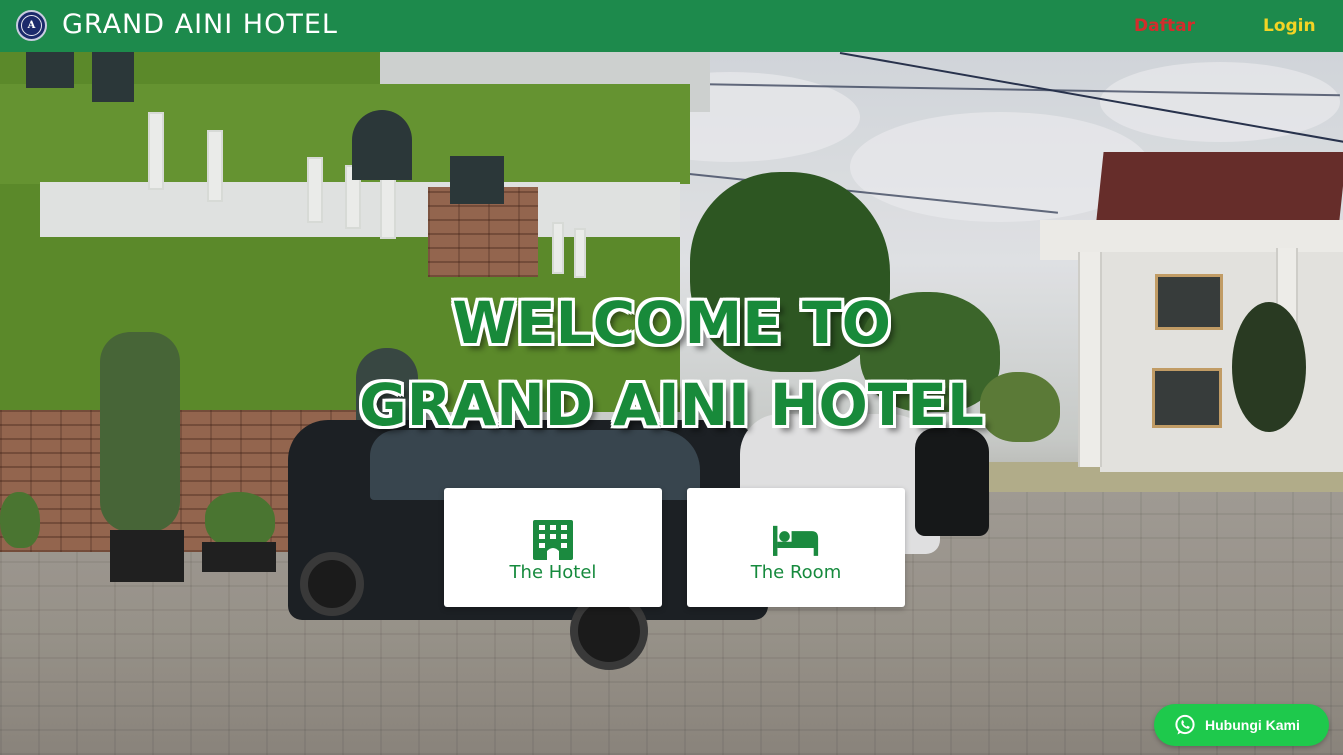 The height and width of the screenshot is (755, 1343). Describe the element at coordinates (671, 26) in the screenshot. I see `top-navbar: A GRAND AINI HOTEL Daftar Login` at that location.